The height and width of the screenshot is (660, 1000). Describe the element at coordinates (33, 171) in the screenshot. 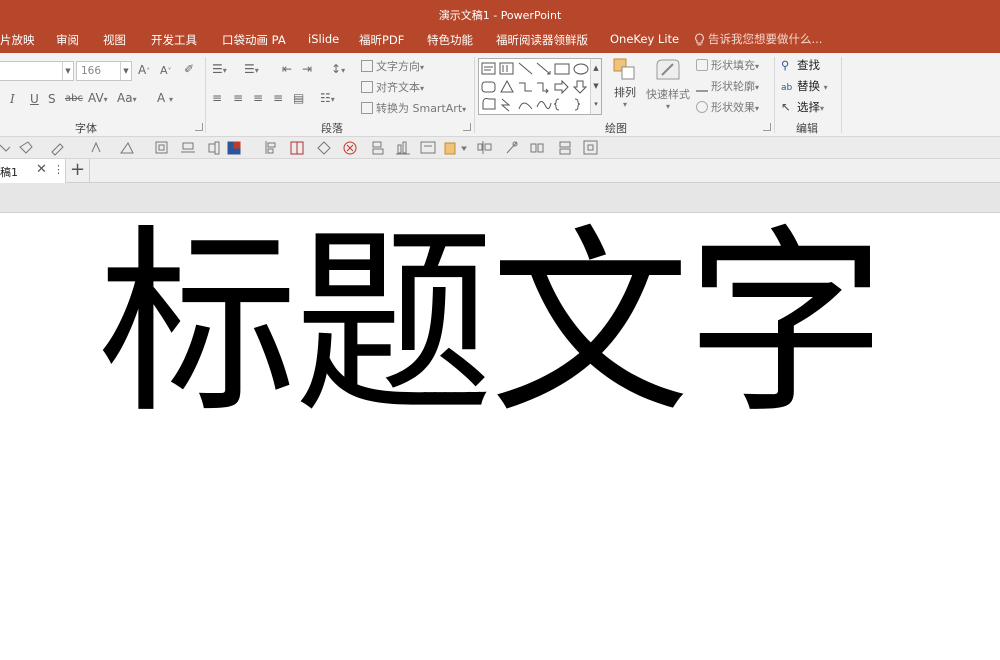

I see `document-tab: 稿1 ✕ ⋮` at that location.